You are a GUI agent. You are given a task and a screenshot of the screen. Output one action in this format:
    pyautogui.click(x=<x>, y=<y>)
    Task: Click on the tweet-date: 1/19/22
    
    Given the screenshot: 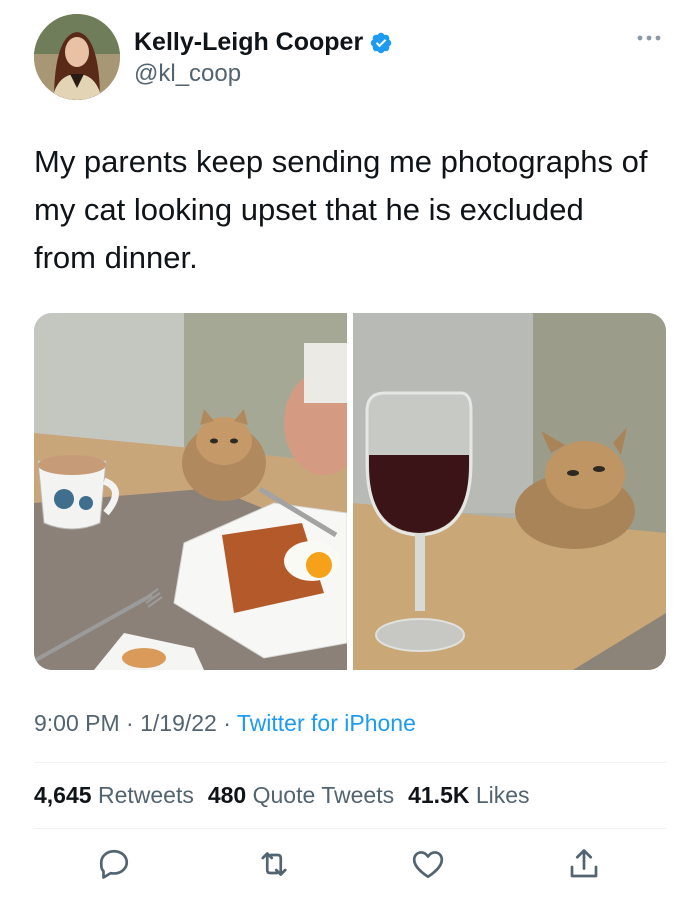 What is the action you would take?
    pyautogui.click(x=178, y=723)
    